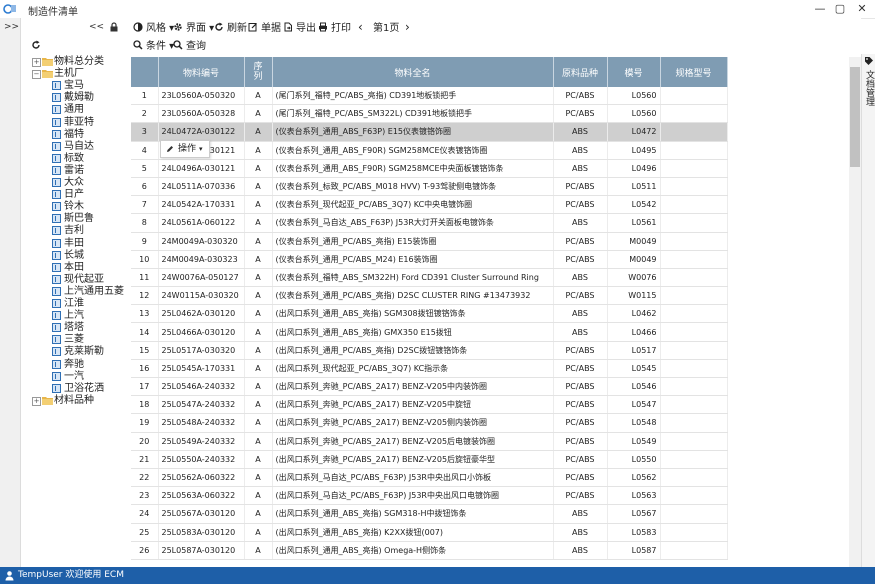 The image size is (875, 584). I want to click on left-rail: >>, so click(10, 292).